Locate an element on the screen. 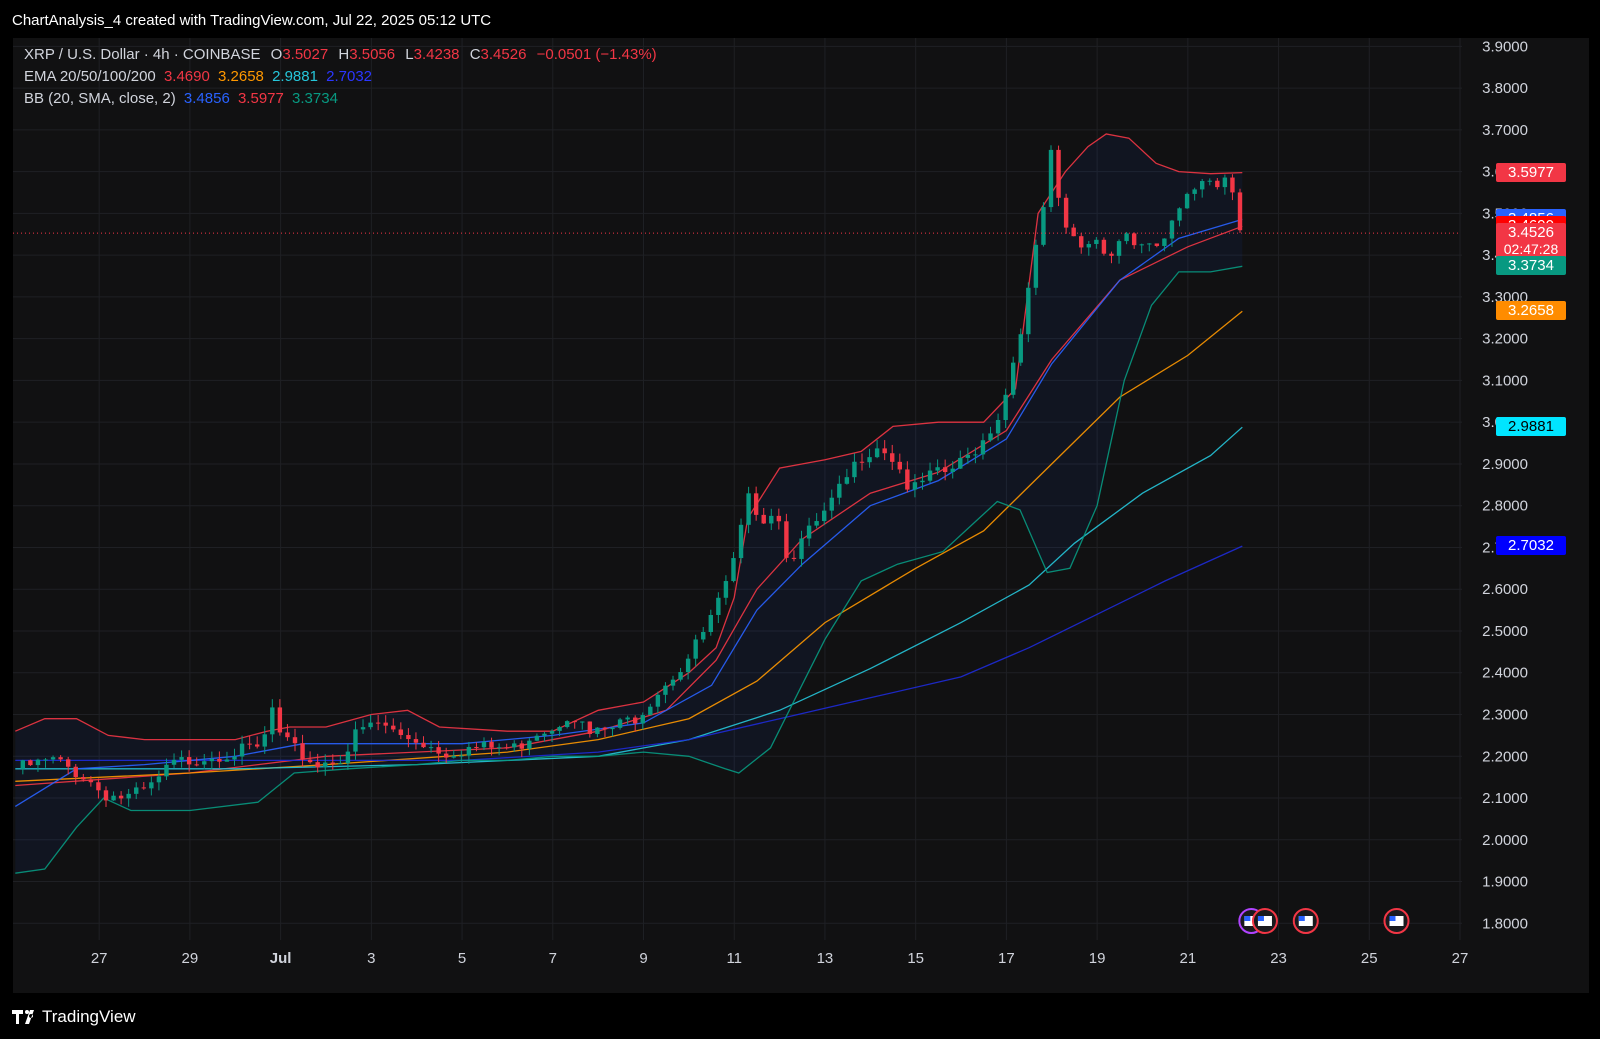 The height and width of the screenshot is (1039, 1600). x-tick-label: 17 is located at coordinates (1006, 958).